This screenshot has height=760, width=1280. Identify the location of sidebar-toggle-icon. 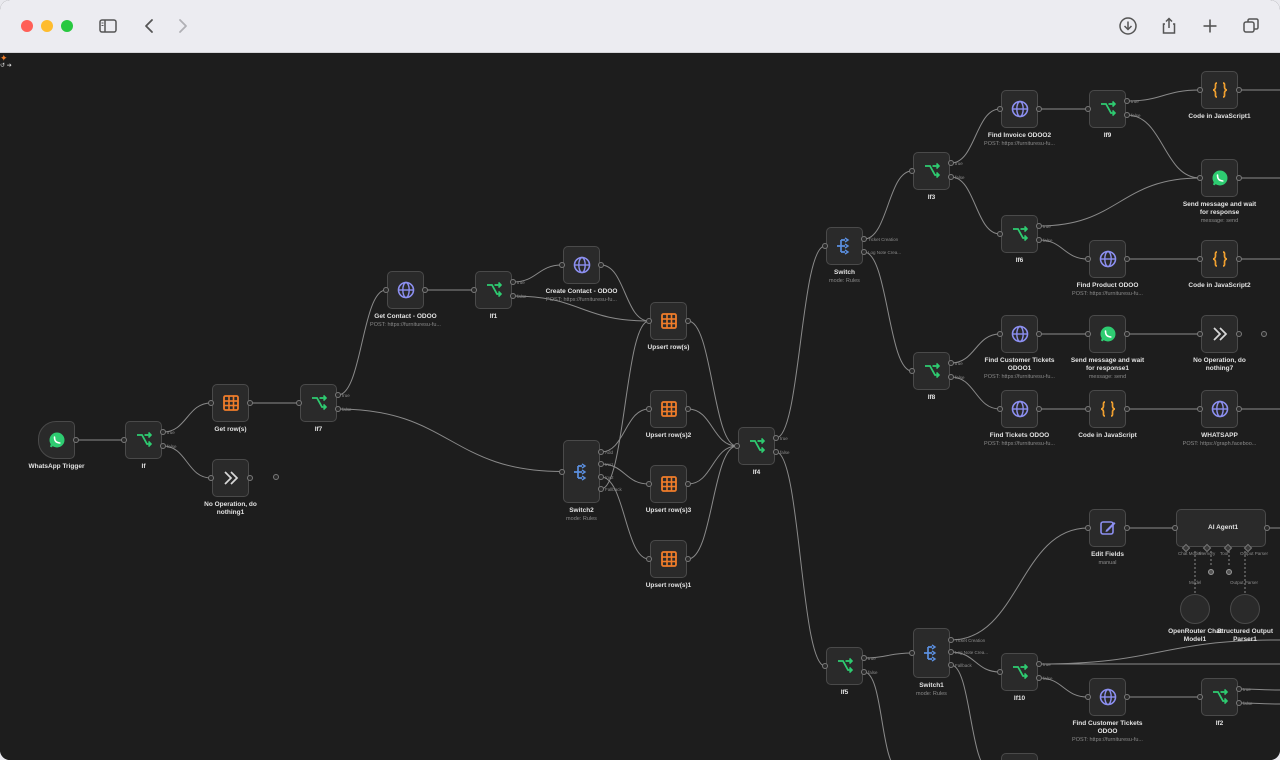
(108, 26).